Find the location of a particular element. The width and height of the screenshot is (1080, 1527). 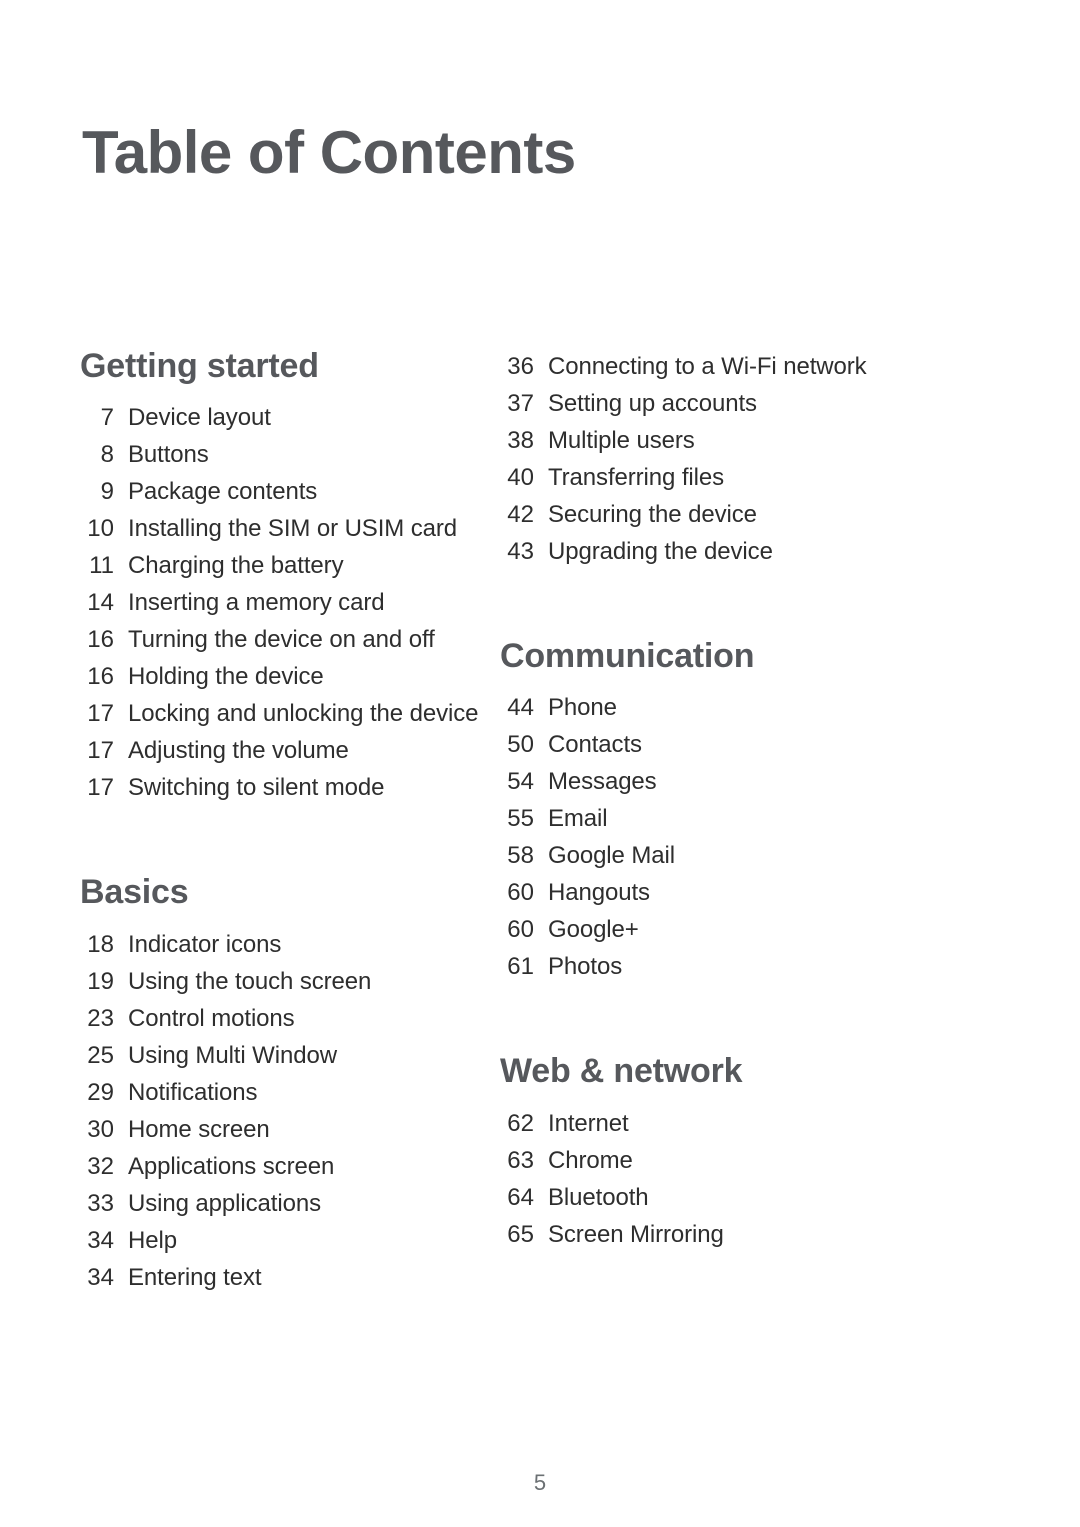

toc-entry-page-number: 37 is located at coordinates (520, 403).